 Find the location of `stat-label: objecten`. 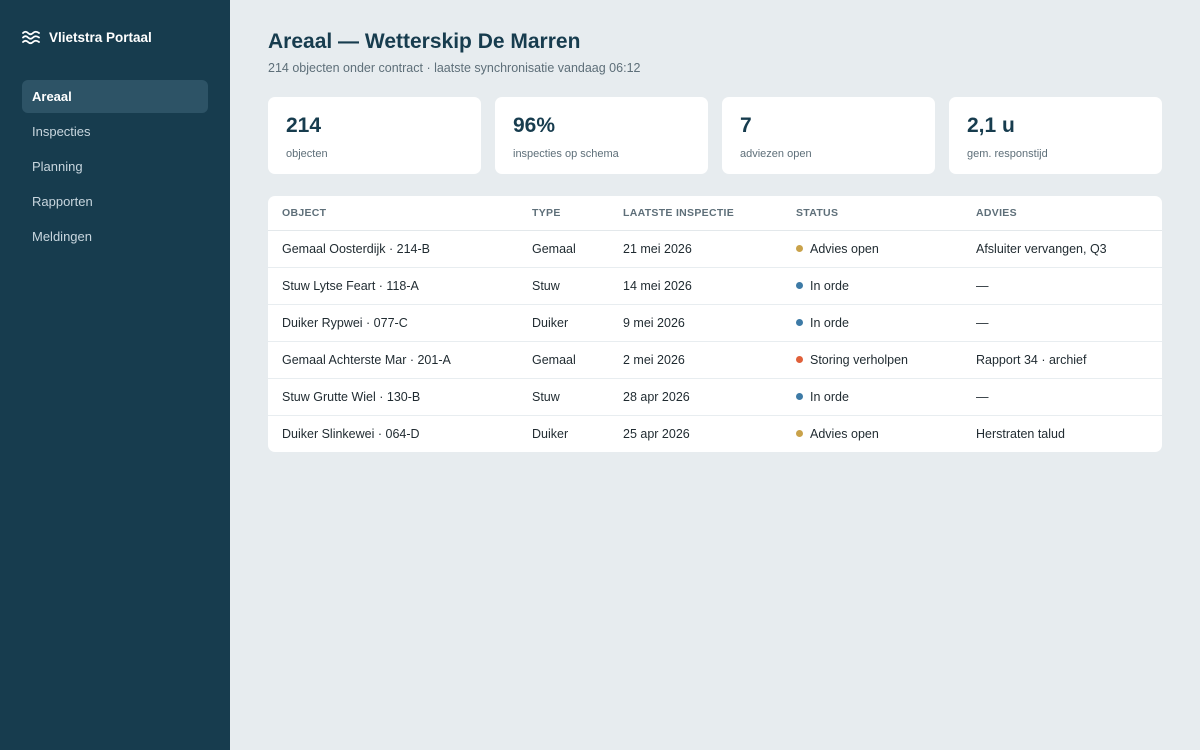

stat-label: objecten is located at coordinates (307, 154).